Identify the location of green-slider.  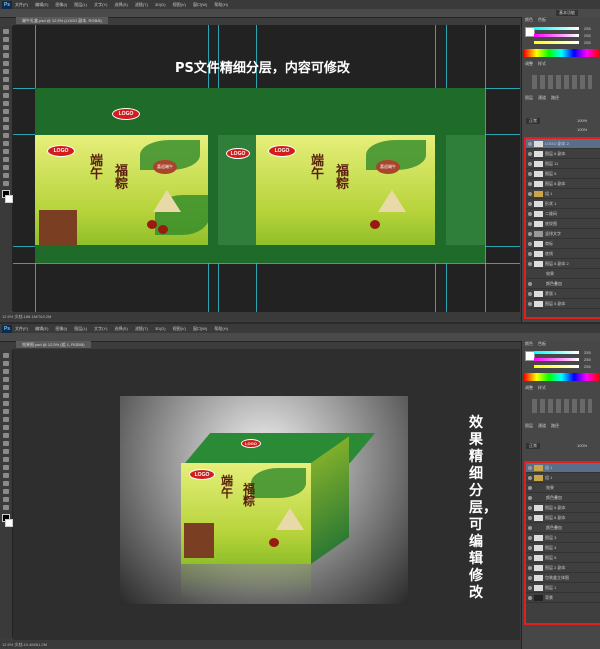
(556, 359).